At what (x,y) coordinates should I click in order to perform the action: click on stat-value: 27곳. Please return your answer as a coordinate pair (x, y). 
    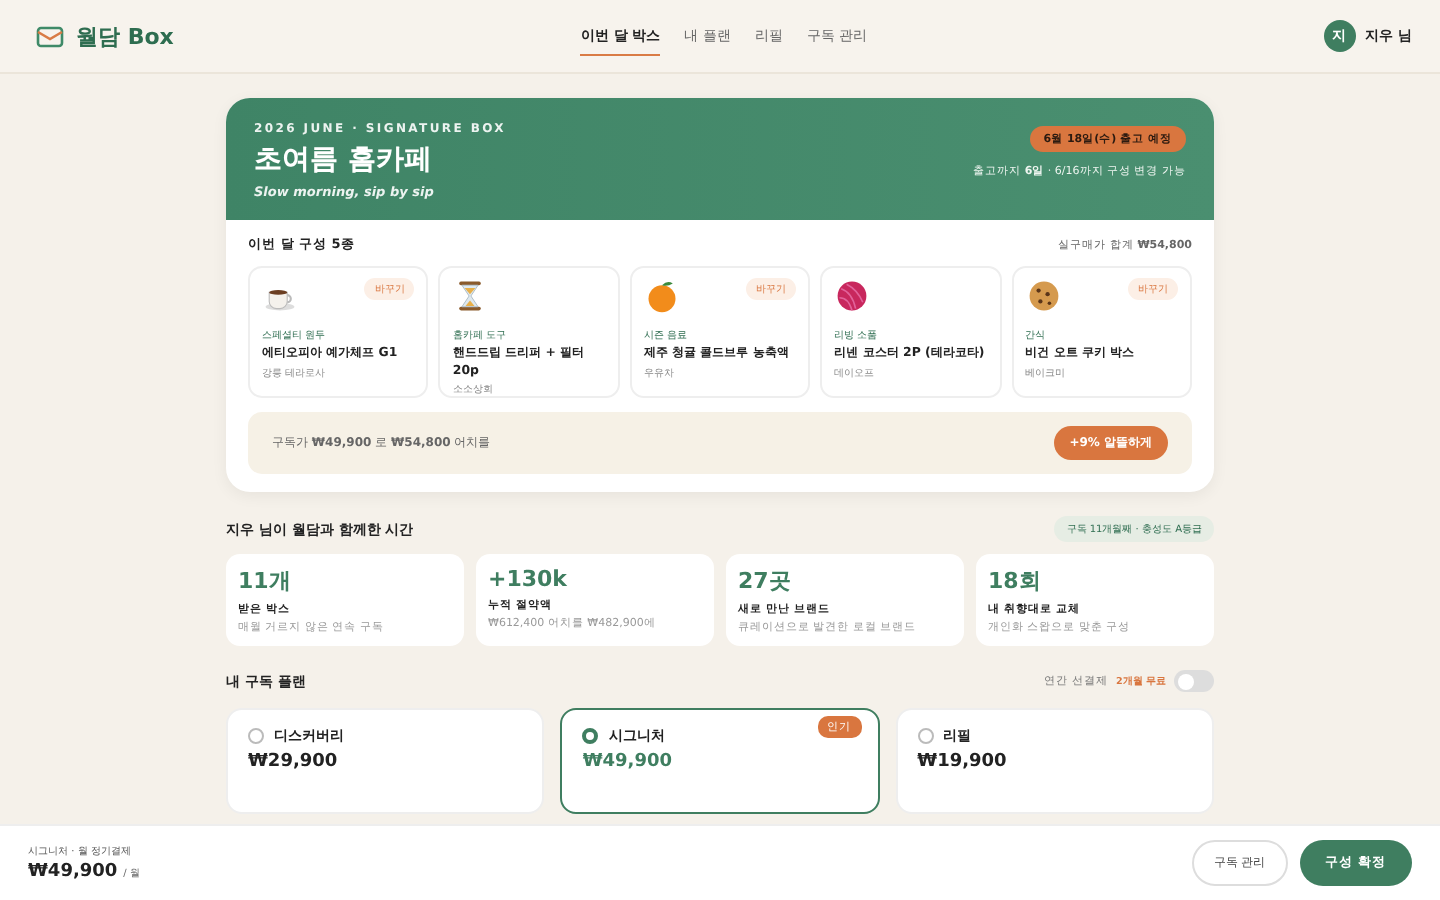
    Looking at the image, I should click on (765, 581).